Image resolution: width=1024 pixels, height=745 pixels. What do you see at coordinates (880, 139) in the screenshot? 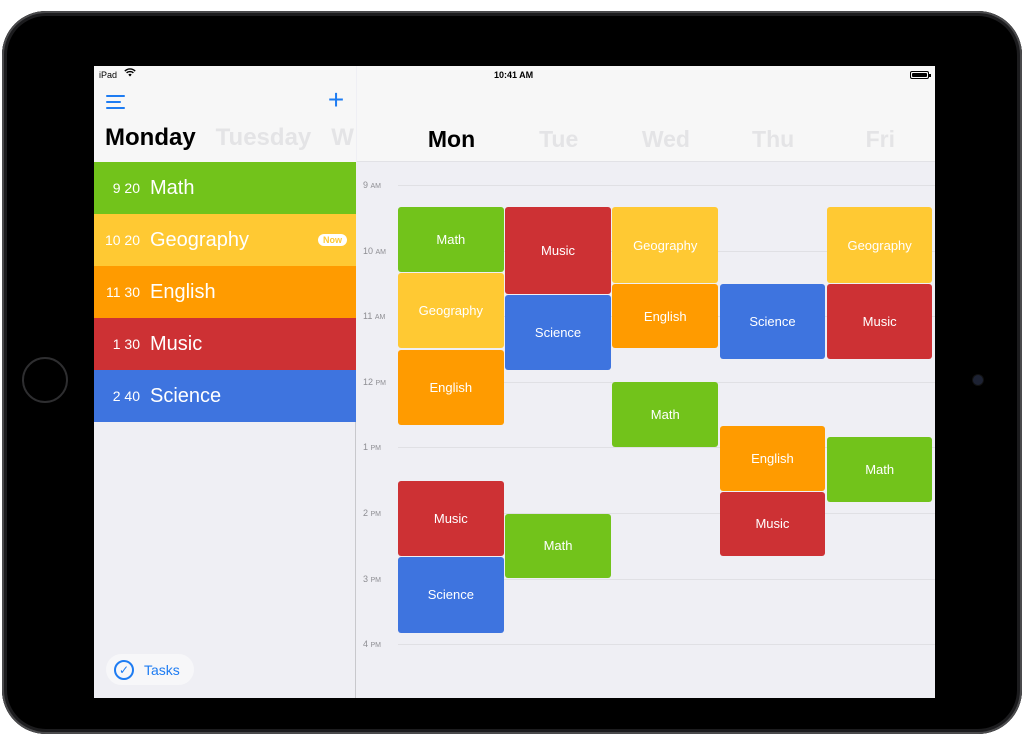
I see `week-day-fri: Fri` at bounding box center [880, 139].